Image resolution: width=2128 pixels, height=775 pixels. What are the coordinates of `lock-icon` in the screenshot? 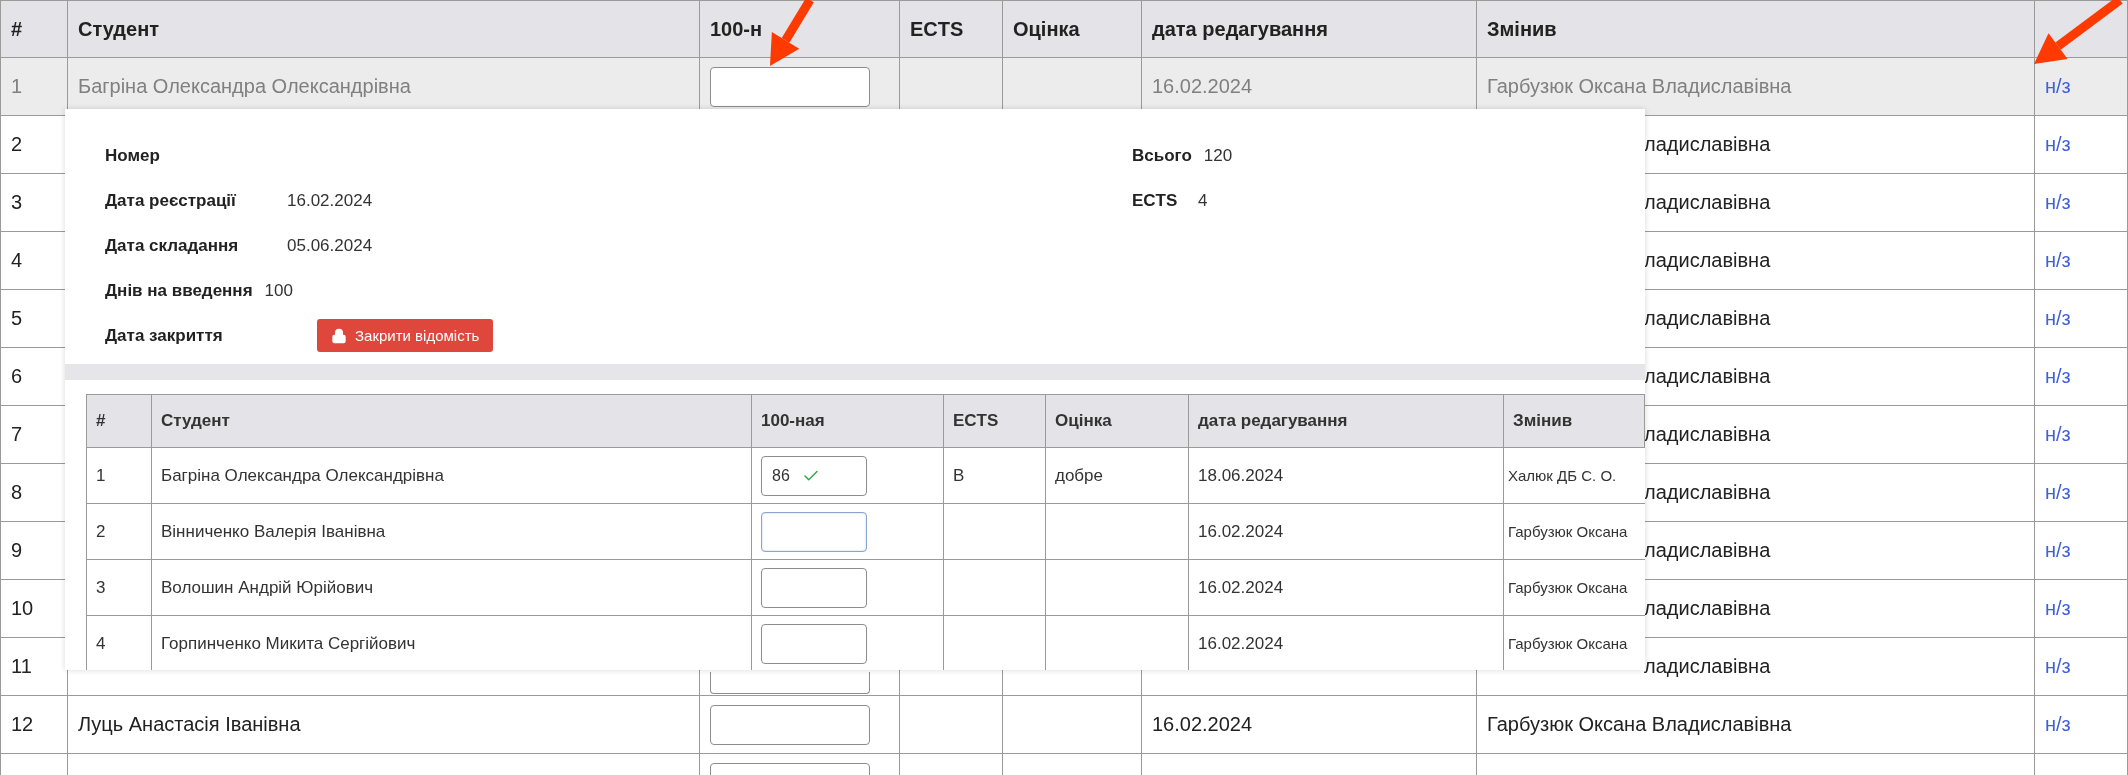 It's located at (339, 335).